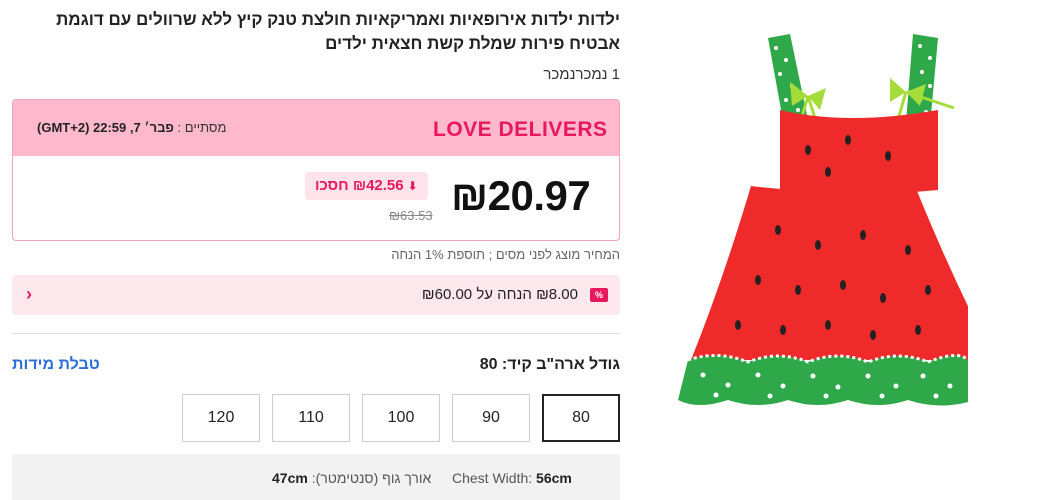 Image resolution: width=1062 pixels, height=500 pixels. I want to click on size-option-90: 90, so click(491, 418).